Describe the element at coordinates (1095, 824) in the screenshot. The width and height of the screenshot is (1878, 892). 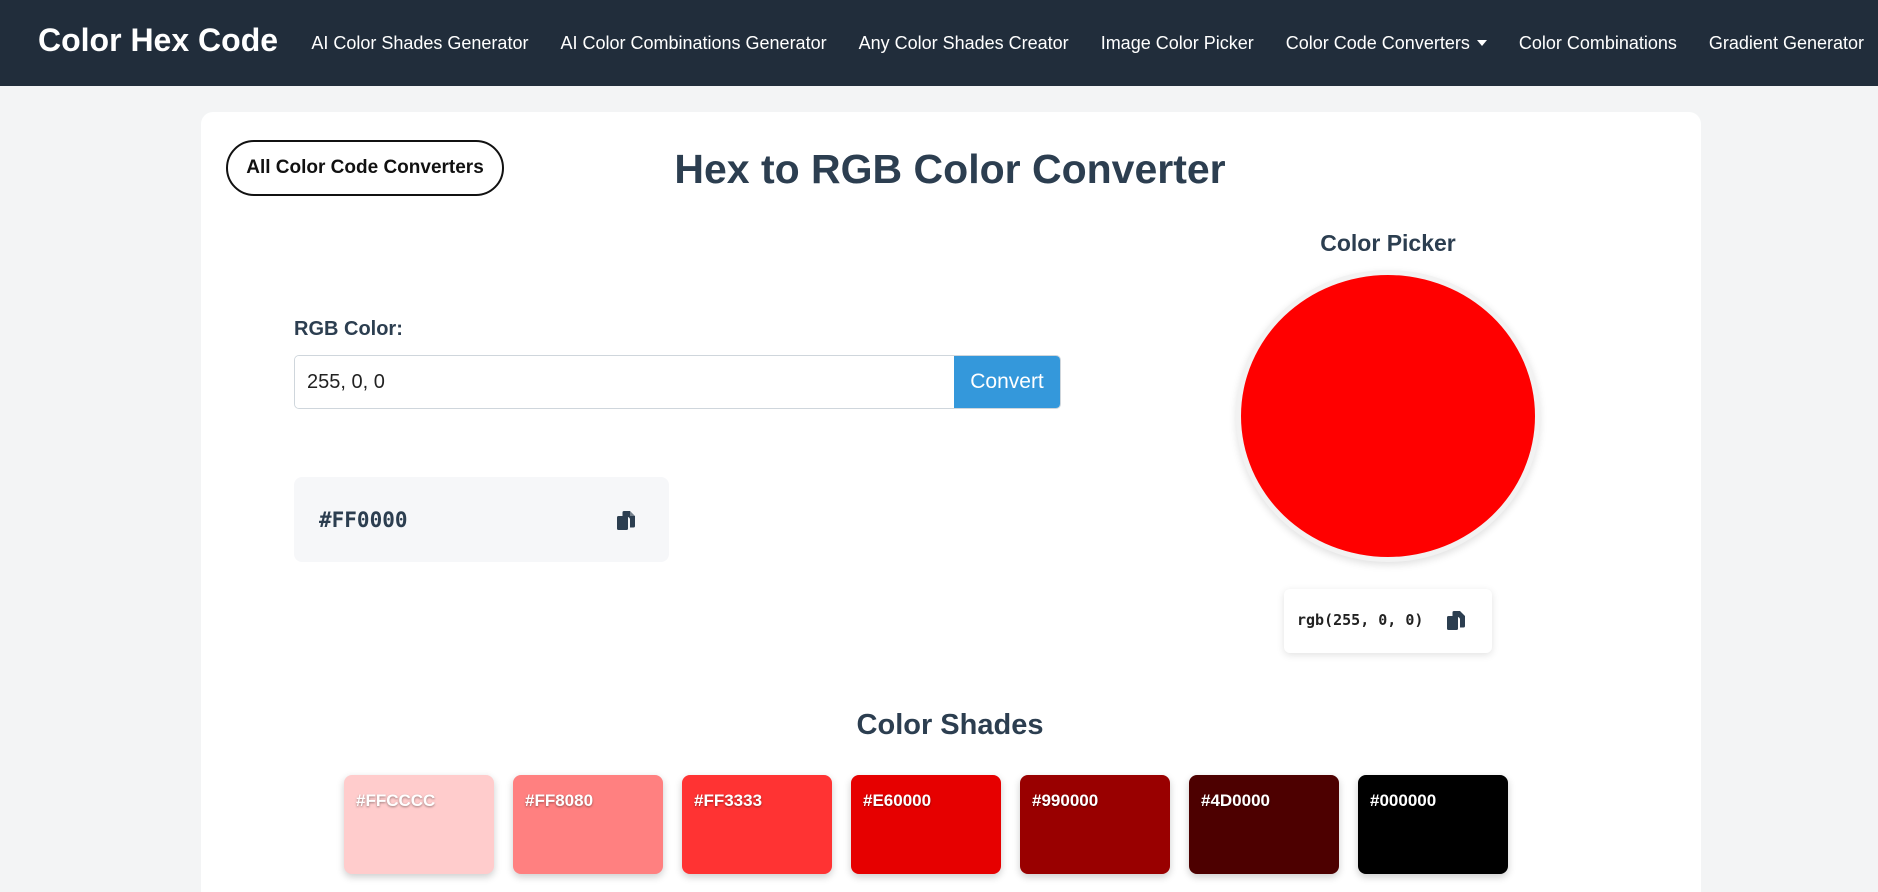
I see `color-shade-swatch: #990000` at that location.